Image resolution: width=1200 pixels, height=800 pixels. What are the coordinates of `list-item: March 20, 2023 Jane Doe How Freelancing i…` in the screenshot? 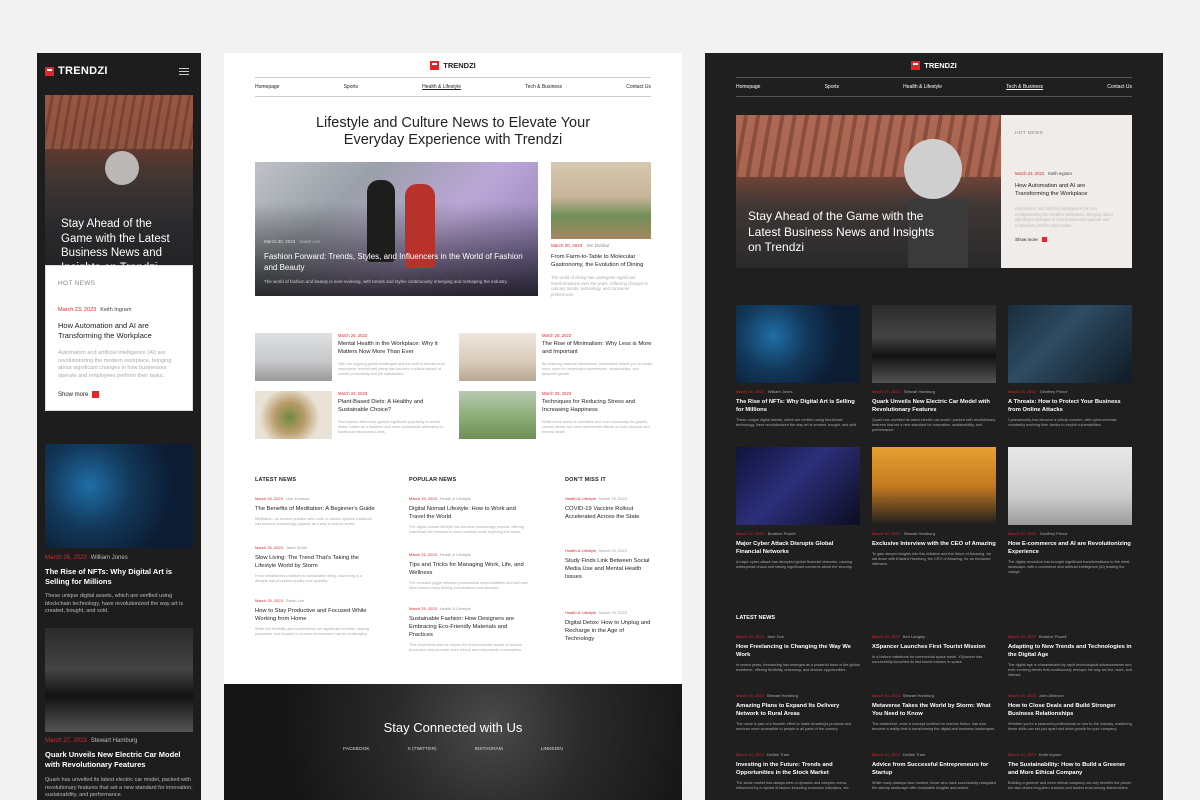 It's located at (798, 653).